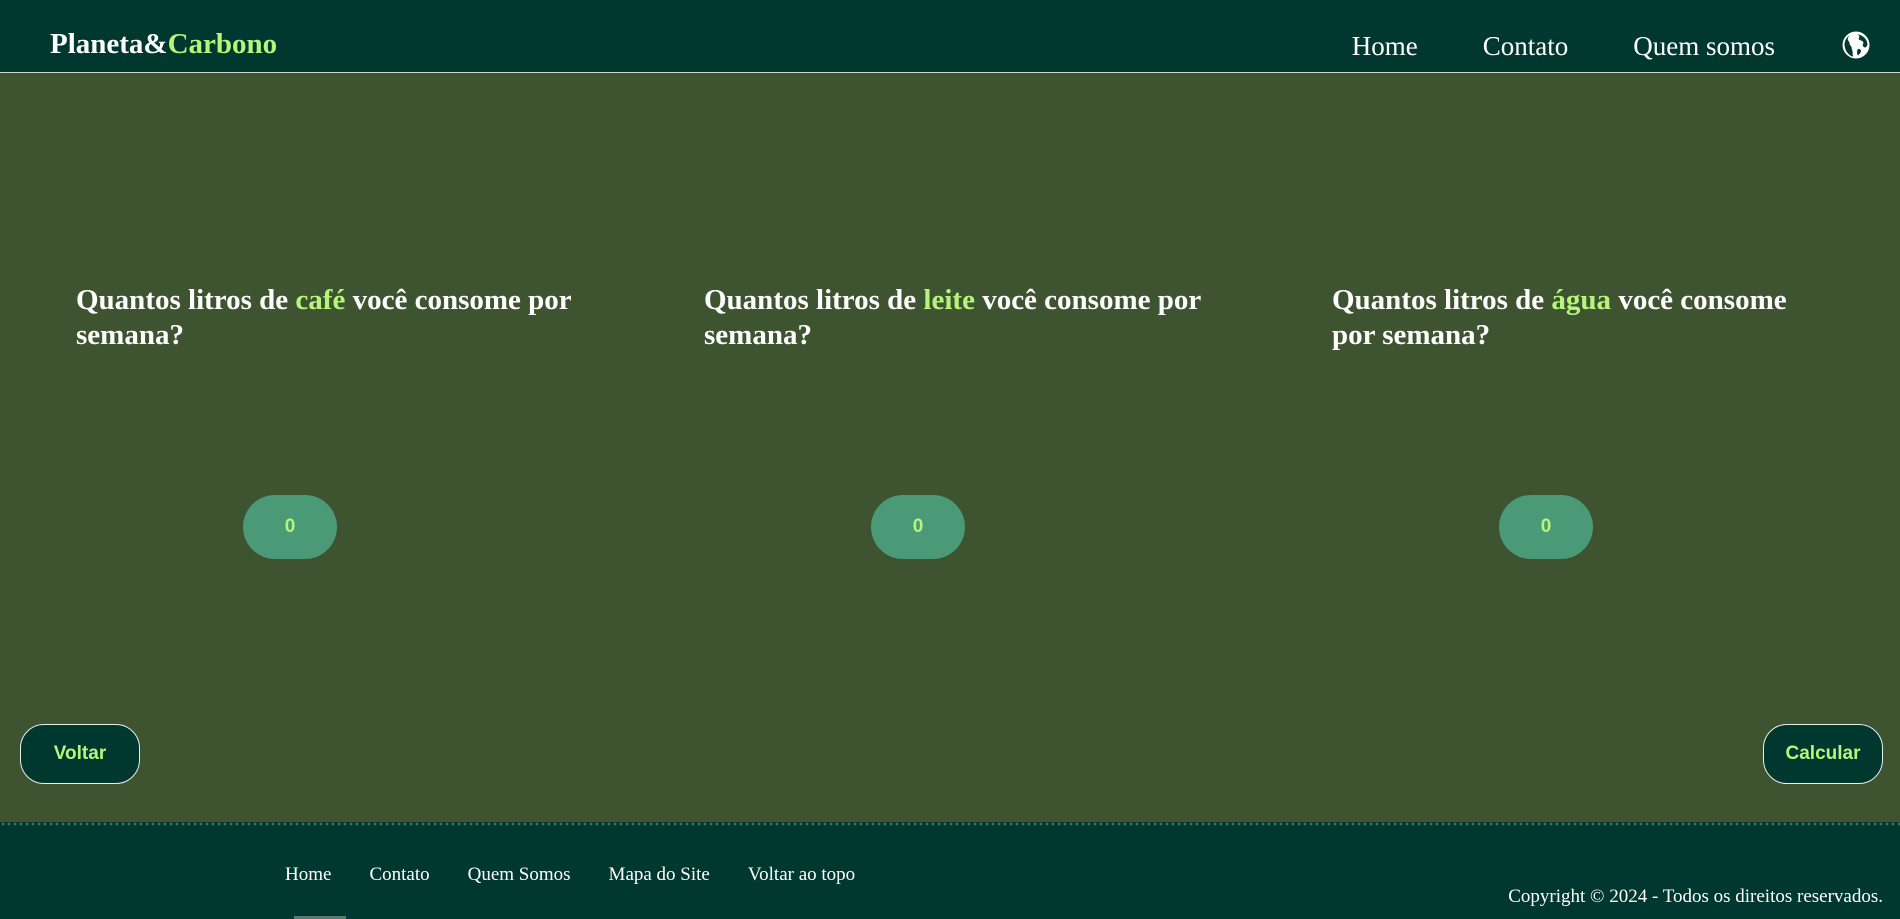 Image resolution: width=1900 pixels, height=919 pixels. I want to click on cafe-liters-input, so click(290, 527).